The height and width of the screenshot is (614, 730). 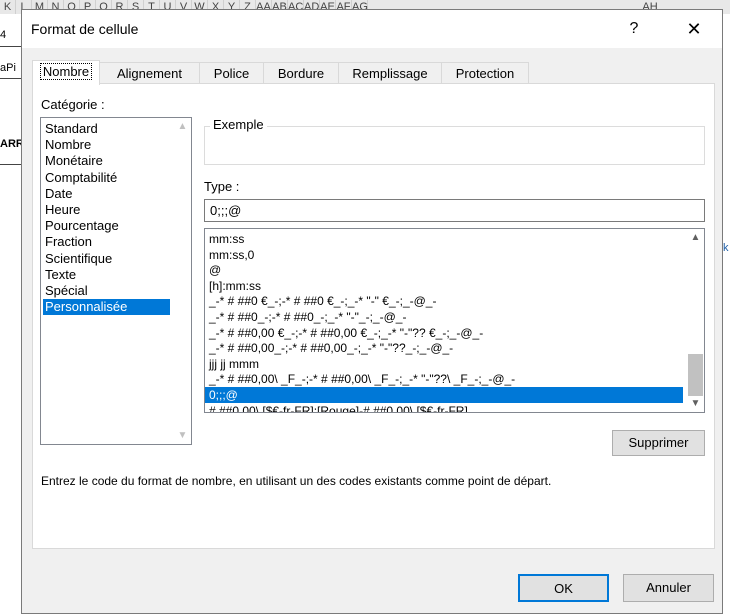 What do you see at coordinates (67, 145) in the screenshot?
I see `category-item: Nombre` at bounding box center [67, 145].